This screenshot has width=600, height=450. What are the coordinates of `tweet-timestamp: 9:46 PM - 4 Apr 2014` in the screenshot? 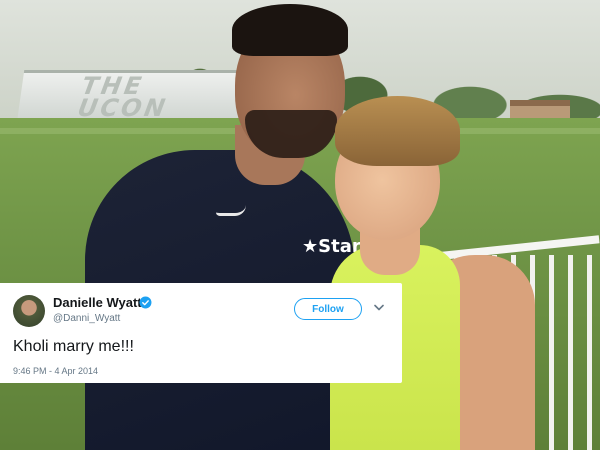 It's located at (55, 371).